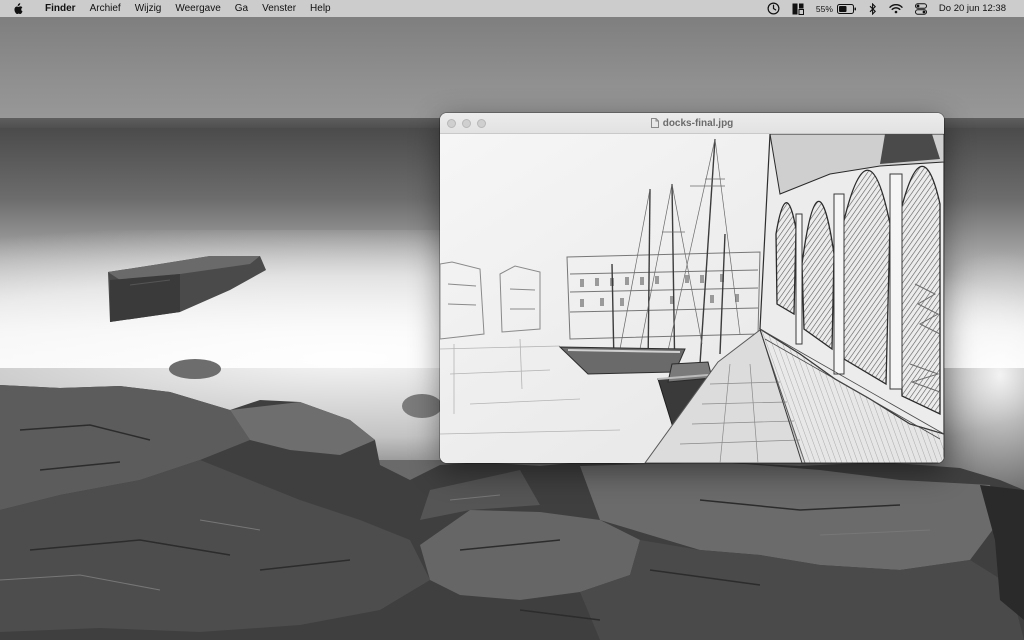 Image resolution: width=1024 pixels, height=640 pixels. Describe the element at coordinates (60, 8) in the screenshot. I see `menu-app-finder: Finder` at that location.